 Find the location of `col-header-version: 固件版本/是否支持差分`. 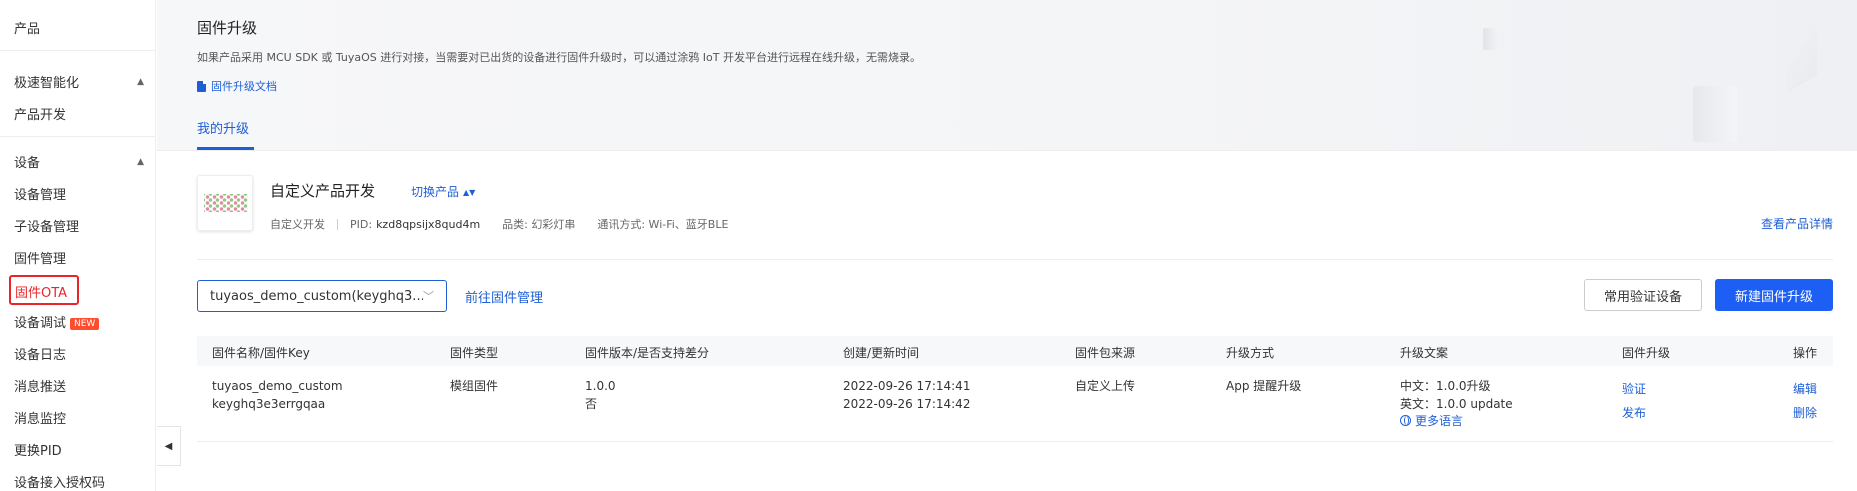

col-header-version: 固件版本/是否支持差分 is located at coordinates (647, 353).